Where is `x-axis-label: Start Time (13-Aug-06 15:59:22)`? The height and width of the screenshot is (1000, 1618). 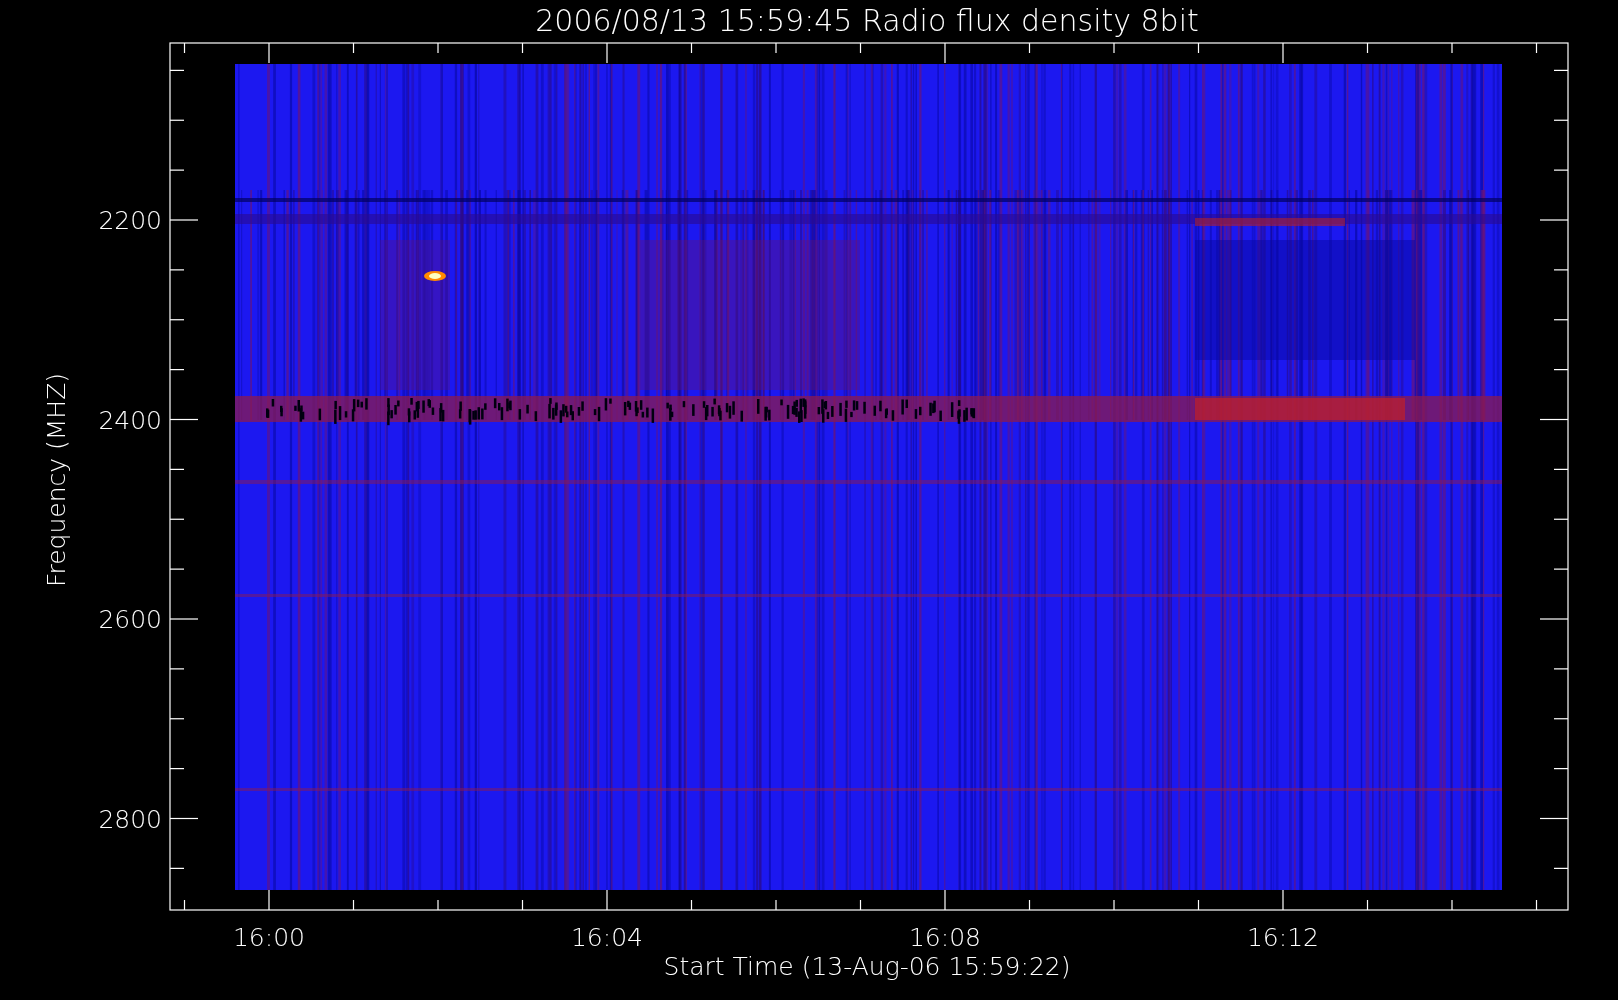 x-axis-label: Start Time (13-Aug-06 15:59:22) is located at coordinates (867, 966).